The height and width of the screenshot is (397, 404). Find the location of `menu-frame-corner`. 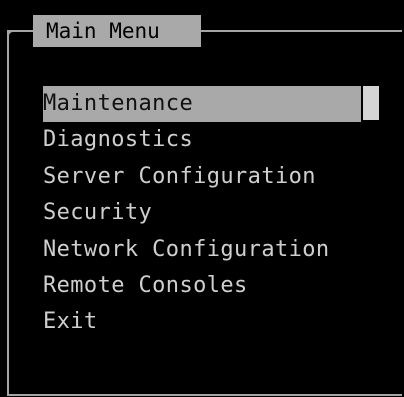

menu-frame-corner is located at coordinates (18, 34).